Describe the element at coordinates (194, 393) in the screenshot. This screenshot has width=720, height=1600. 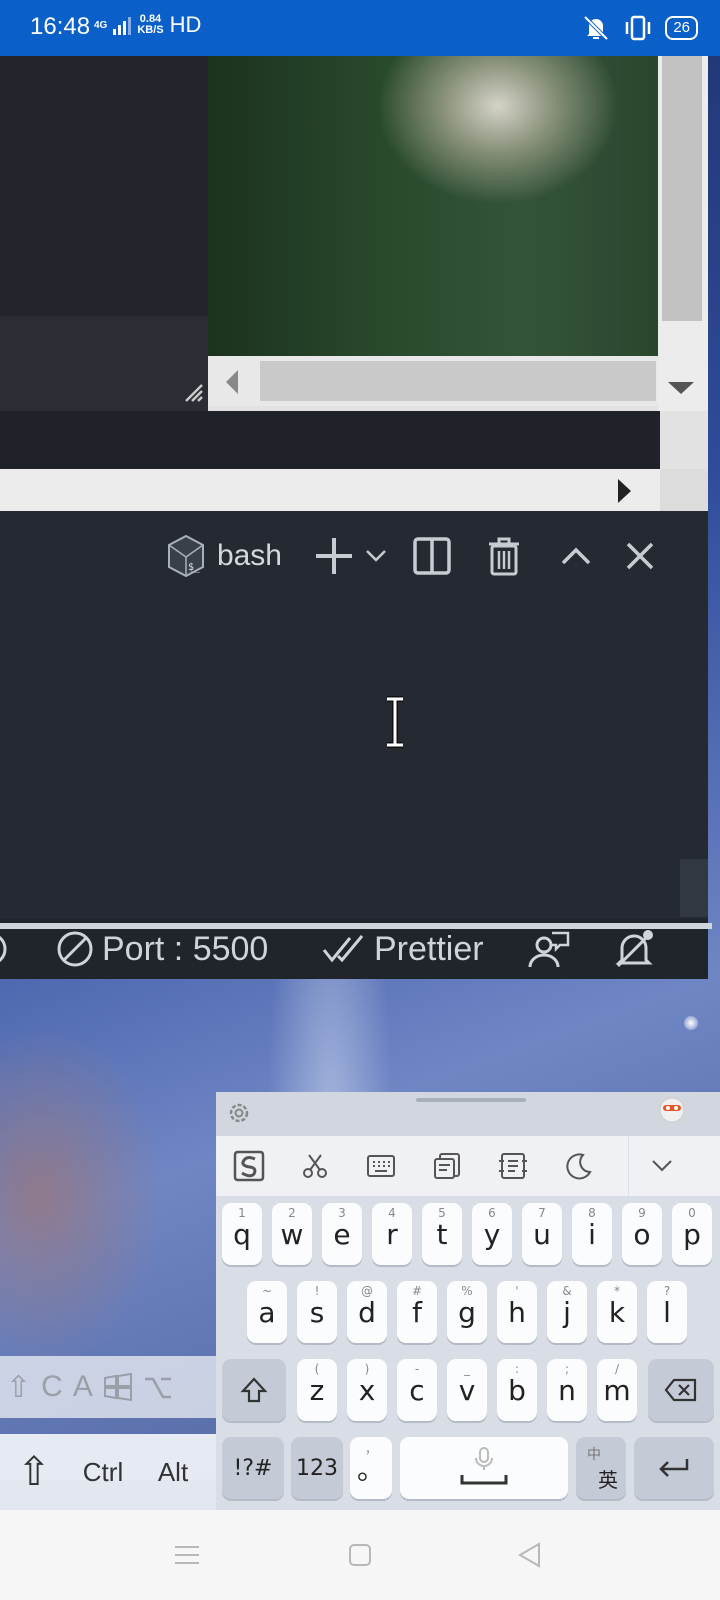
I see `resize-handle-icon` at that location.